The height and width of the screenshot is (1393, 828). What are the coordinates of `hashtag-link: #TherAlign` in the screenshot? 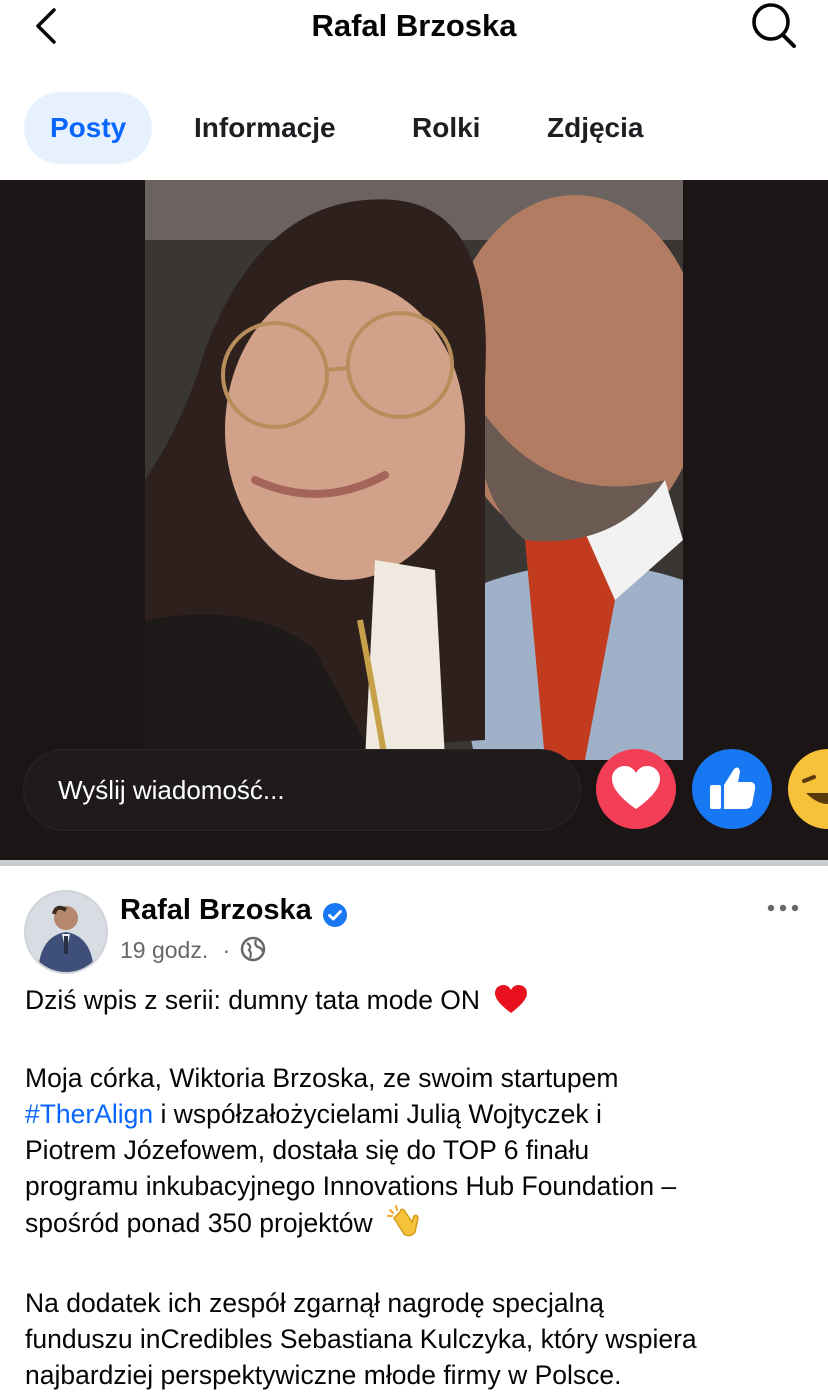 It's located at (89, 1114).